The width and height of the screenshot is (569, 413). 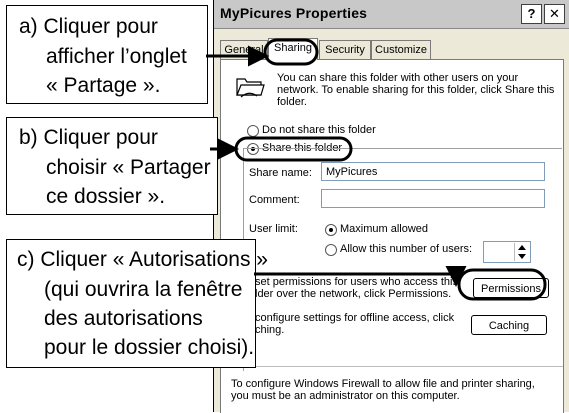 I want to click on tab-security: Security, so click(x=345, y=49).